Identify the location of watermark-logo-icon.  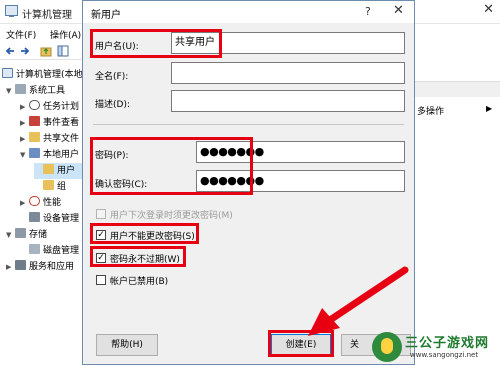
(387, 347).